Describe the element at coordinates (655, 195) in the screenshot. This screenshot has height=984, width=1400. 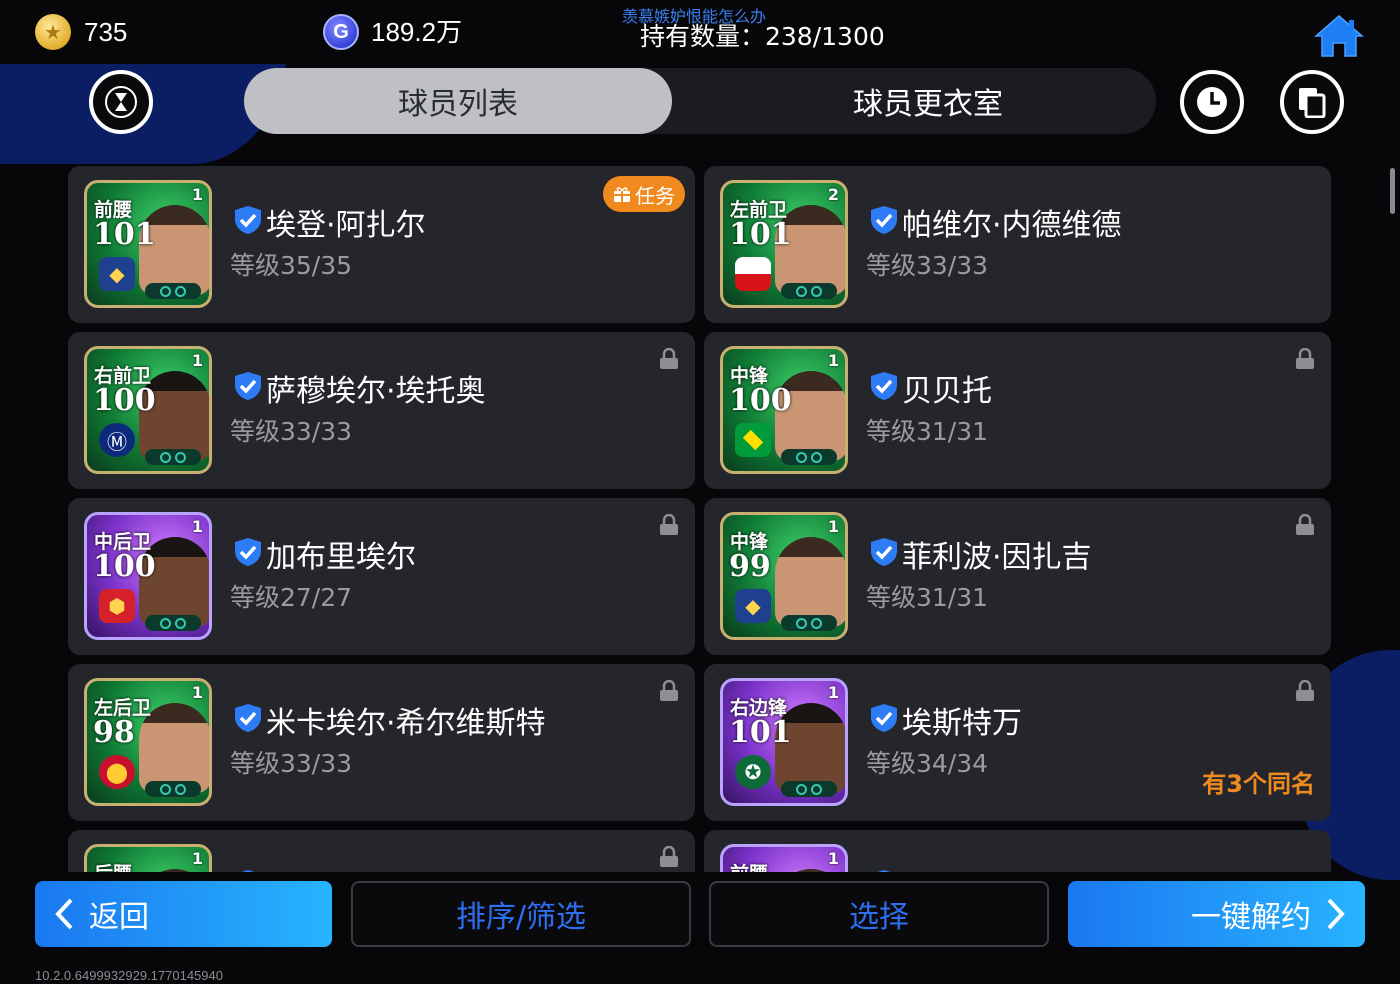
I see `task-label: 任务` at that location.